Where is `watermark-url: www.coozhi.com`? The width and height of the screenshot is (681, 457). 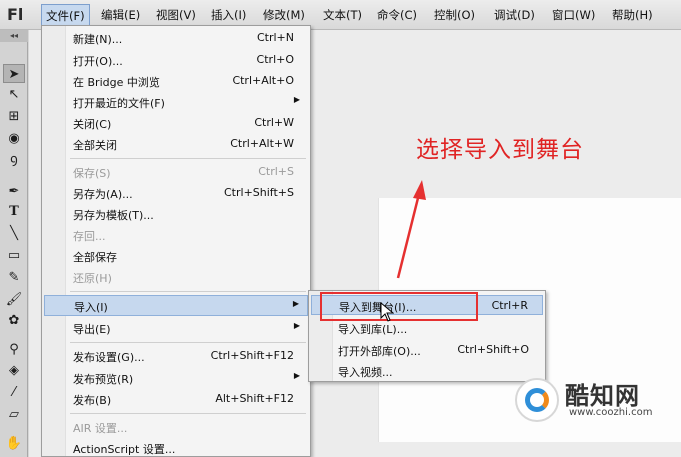
watermark-url: www.coozhi.com is located at coordinates (611, 412).